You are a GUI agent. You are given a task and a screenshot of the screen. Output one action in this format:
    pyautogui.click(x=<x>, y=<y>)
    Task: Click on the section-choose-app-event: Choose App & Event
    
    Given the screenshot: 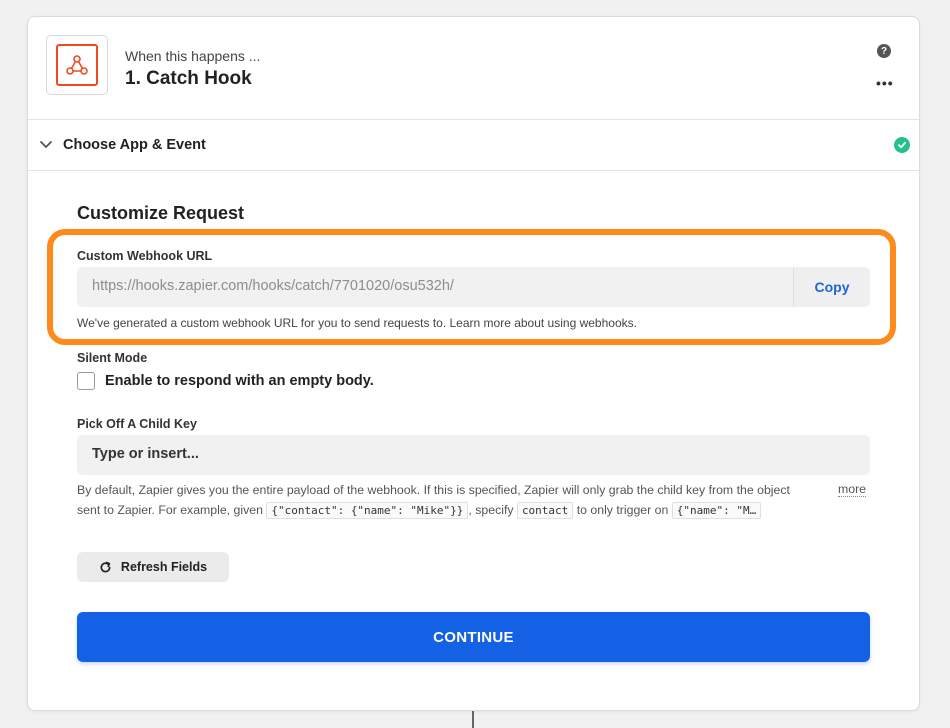 What is the action you would take?
    pyautogui.click(x=473, y=145)
    